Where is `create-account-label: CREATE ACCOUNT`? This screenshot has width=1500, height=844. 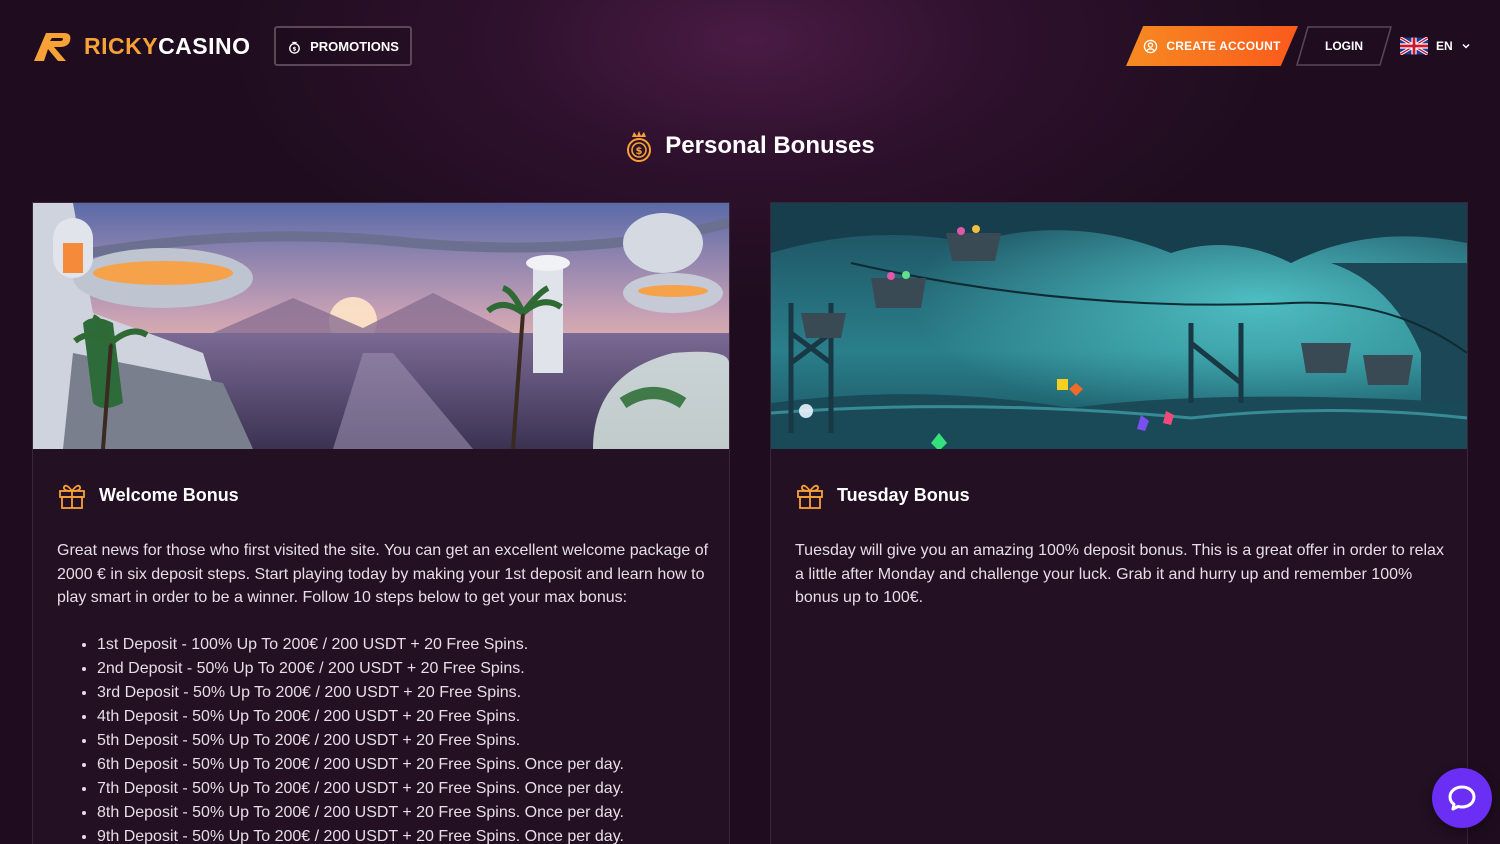
create-account-label: CREATE ACCOUNT is located at coordinates (1223, 46).